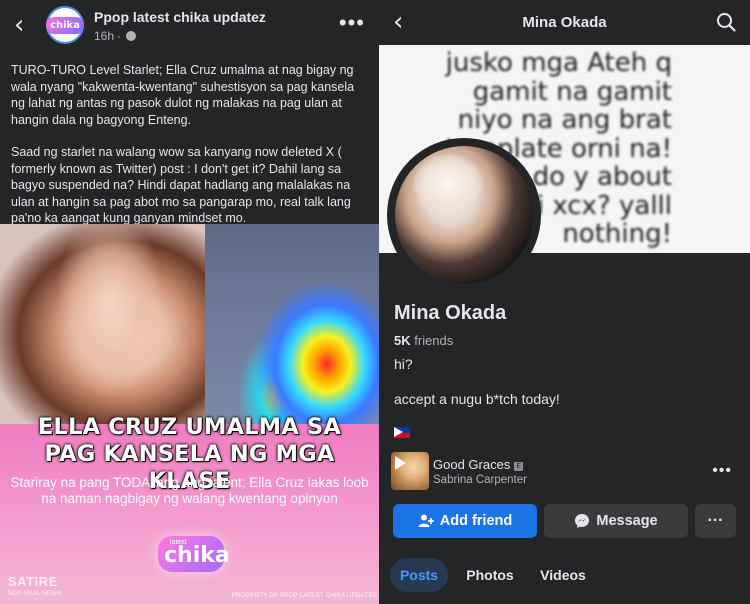 This screenshot has height=604, width=750. I want to click on song-artist: Sabrina Carpenter, so click(480, 480).